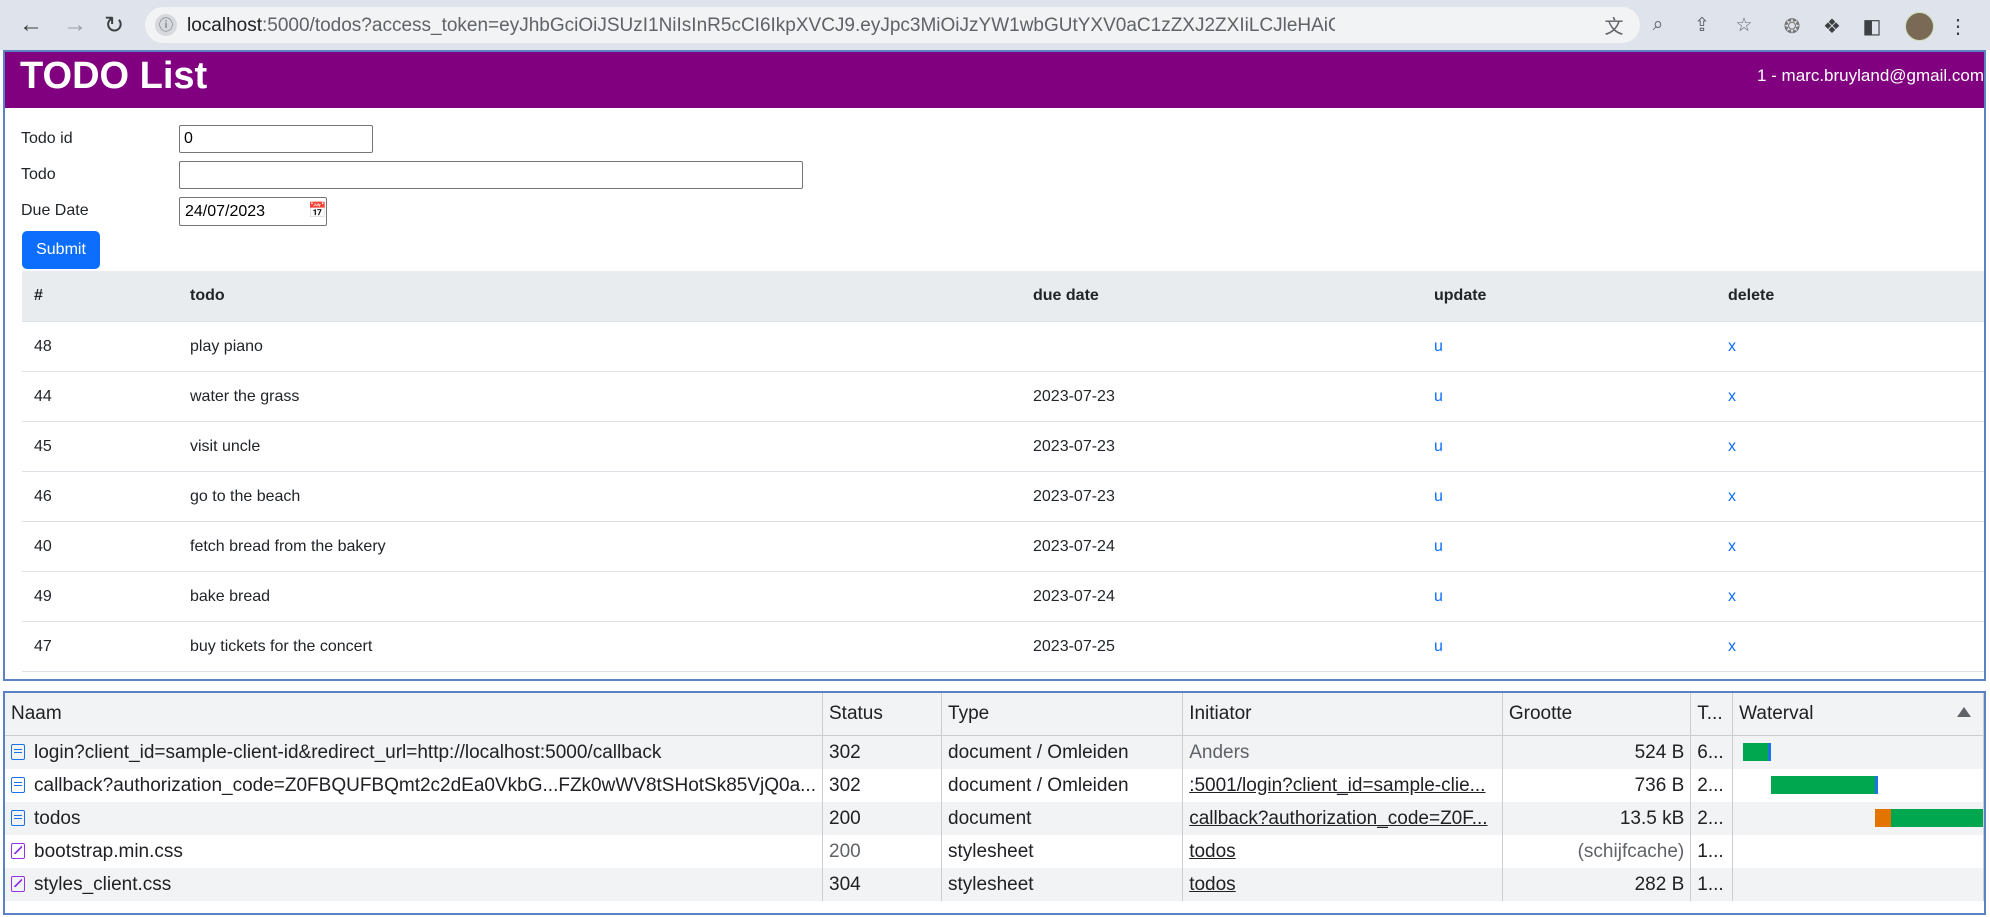 This screenshot has width=1990, height=917. What do you see at coordinates (61, 250) in the screenshot?
I see `submit-button: Submit` at bounding box center [61, 250].